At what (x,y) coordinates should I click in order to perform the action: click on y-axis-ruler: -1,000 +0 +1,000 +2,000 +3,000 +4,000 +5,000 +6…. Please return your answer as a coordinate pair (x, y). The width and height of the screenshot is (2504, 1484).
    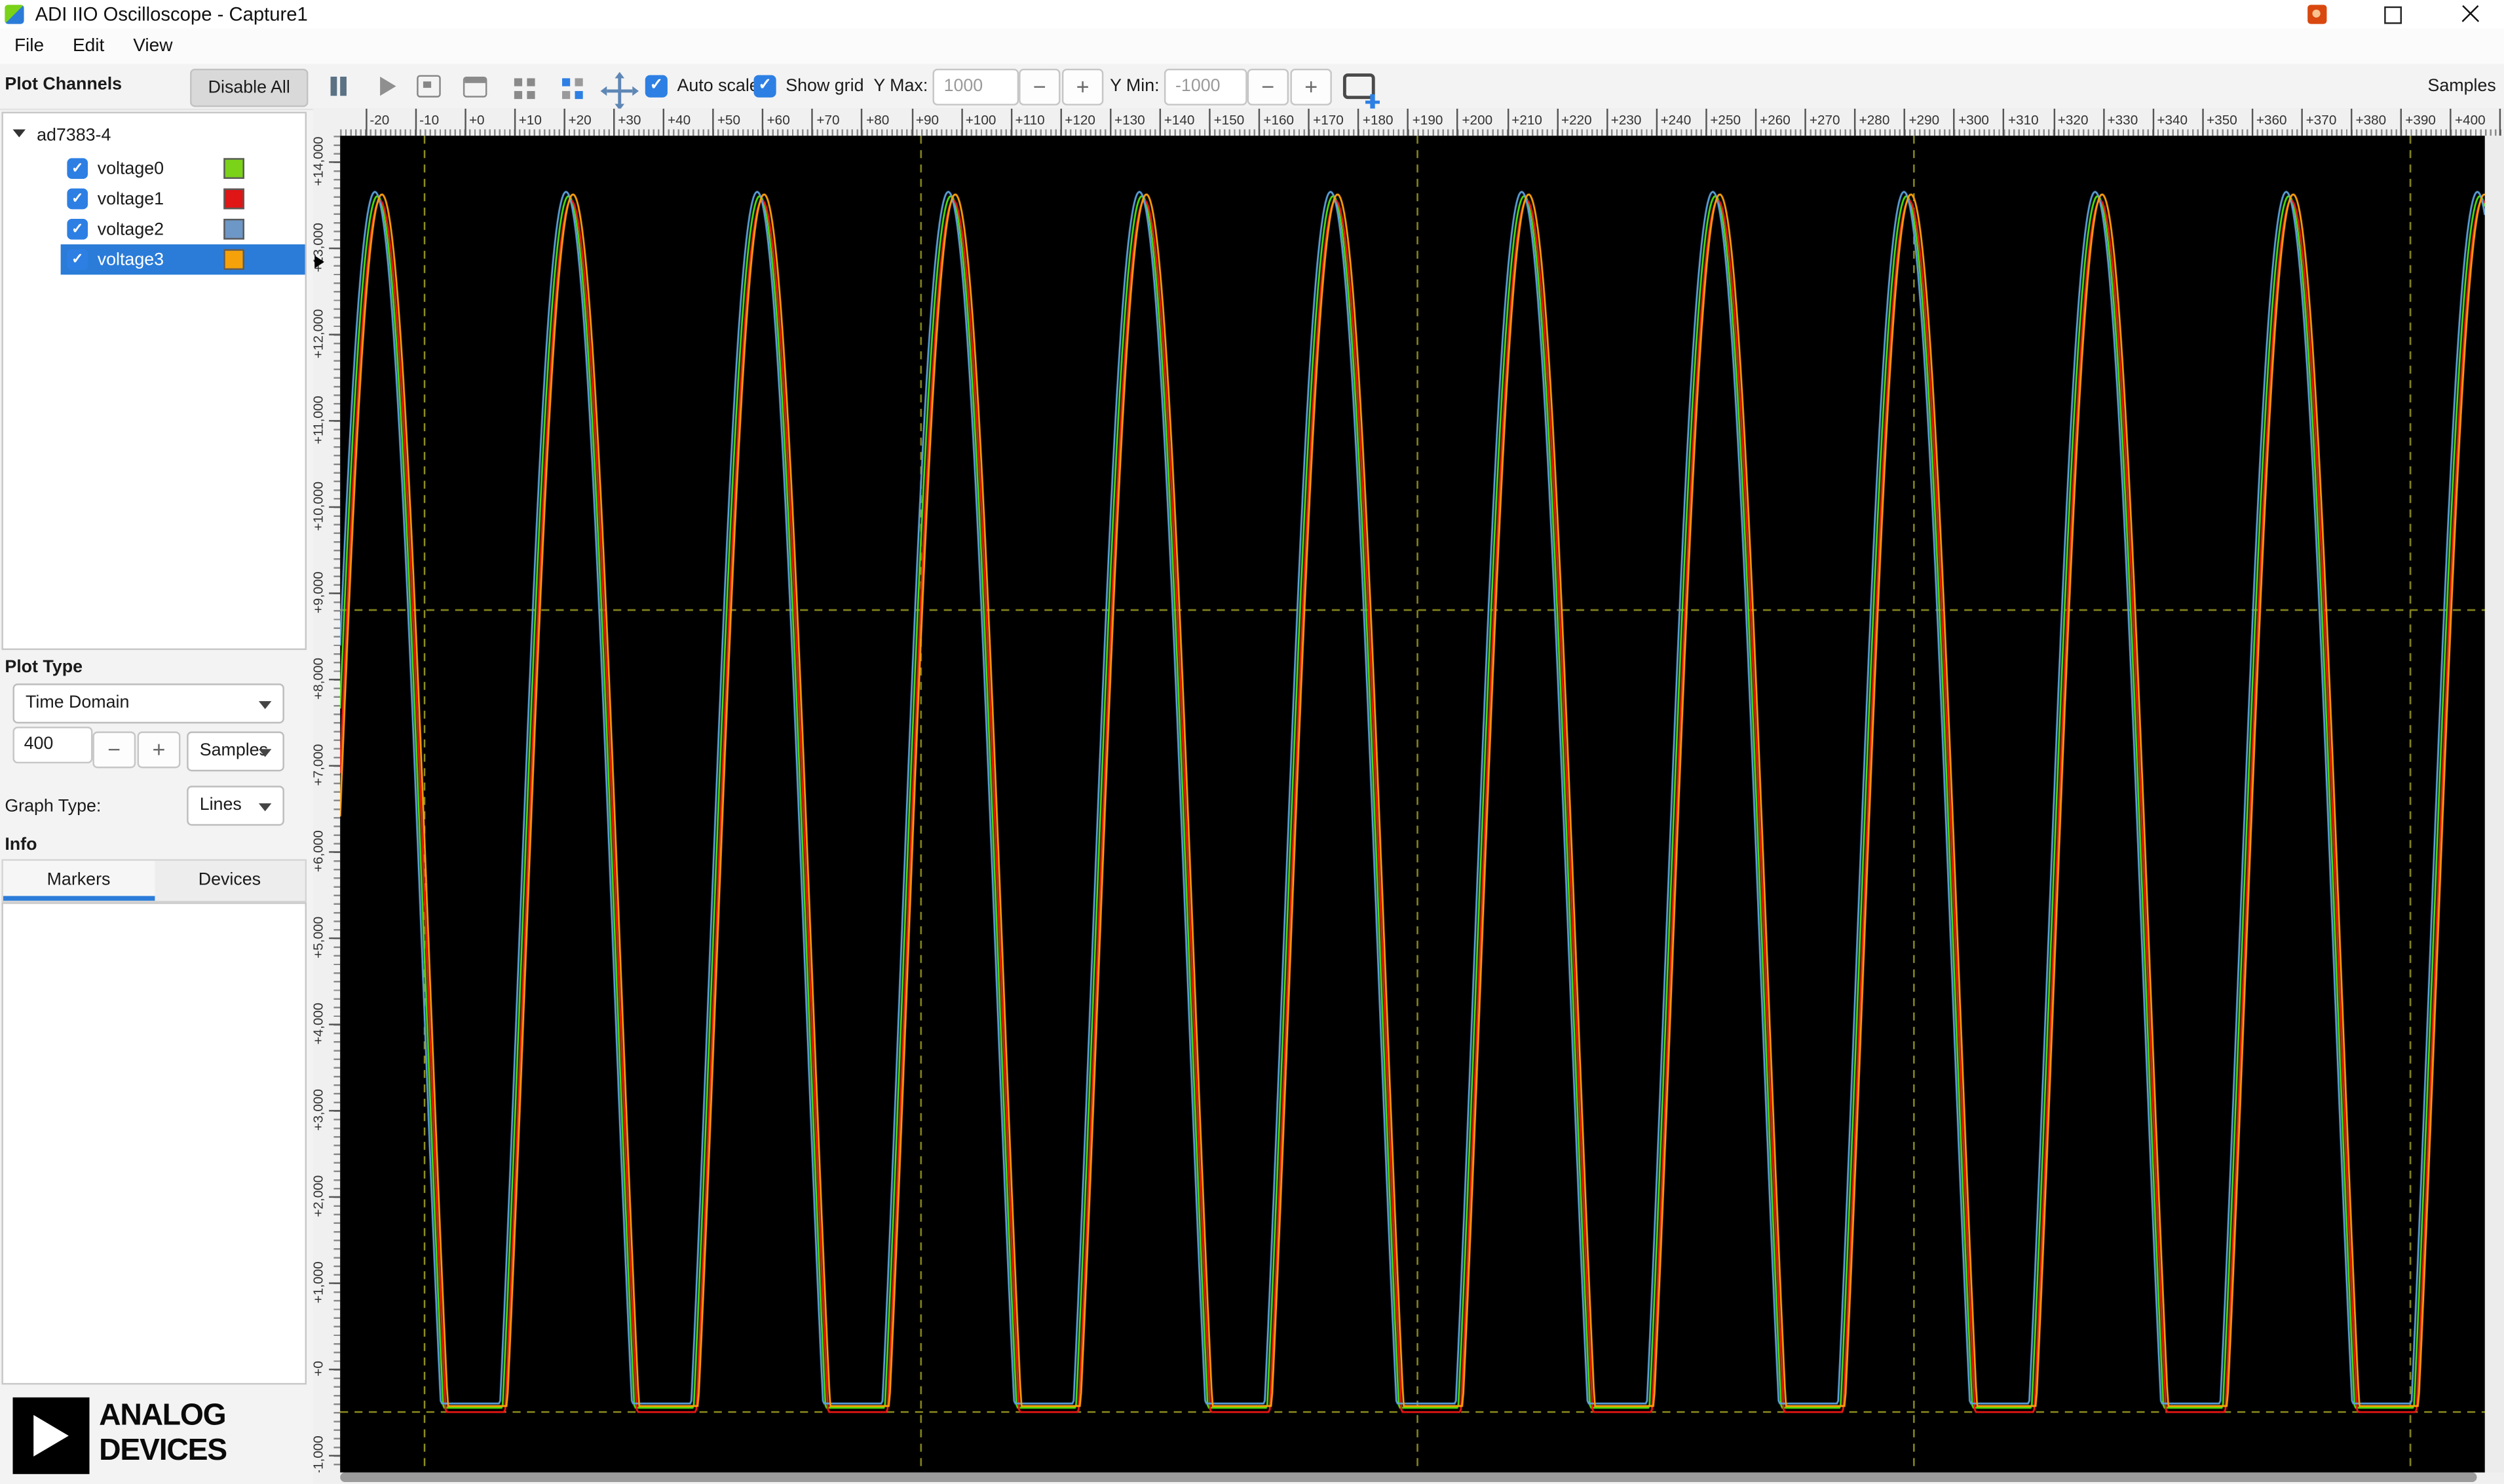
    Looking at the image, I should click on (327, 804).